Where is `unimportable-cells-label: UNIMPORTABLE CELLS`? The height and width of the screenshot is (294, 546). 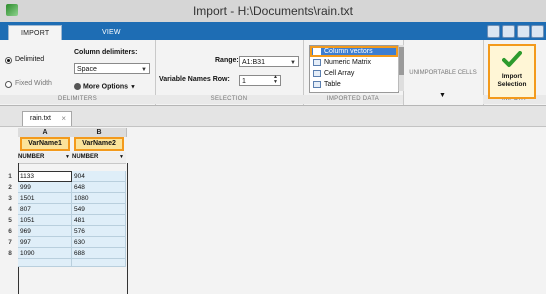 unimportable-cells-label: UNIMPORTABLE CELLS is located at coordinates (443, 73).